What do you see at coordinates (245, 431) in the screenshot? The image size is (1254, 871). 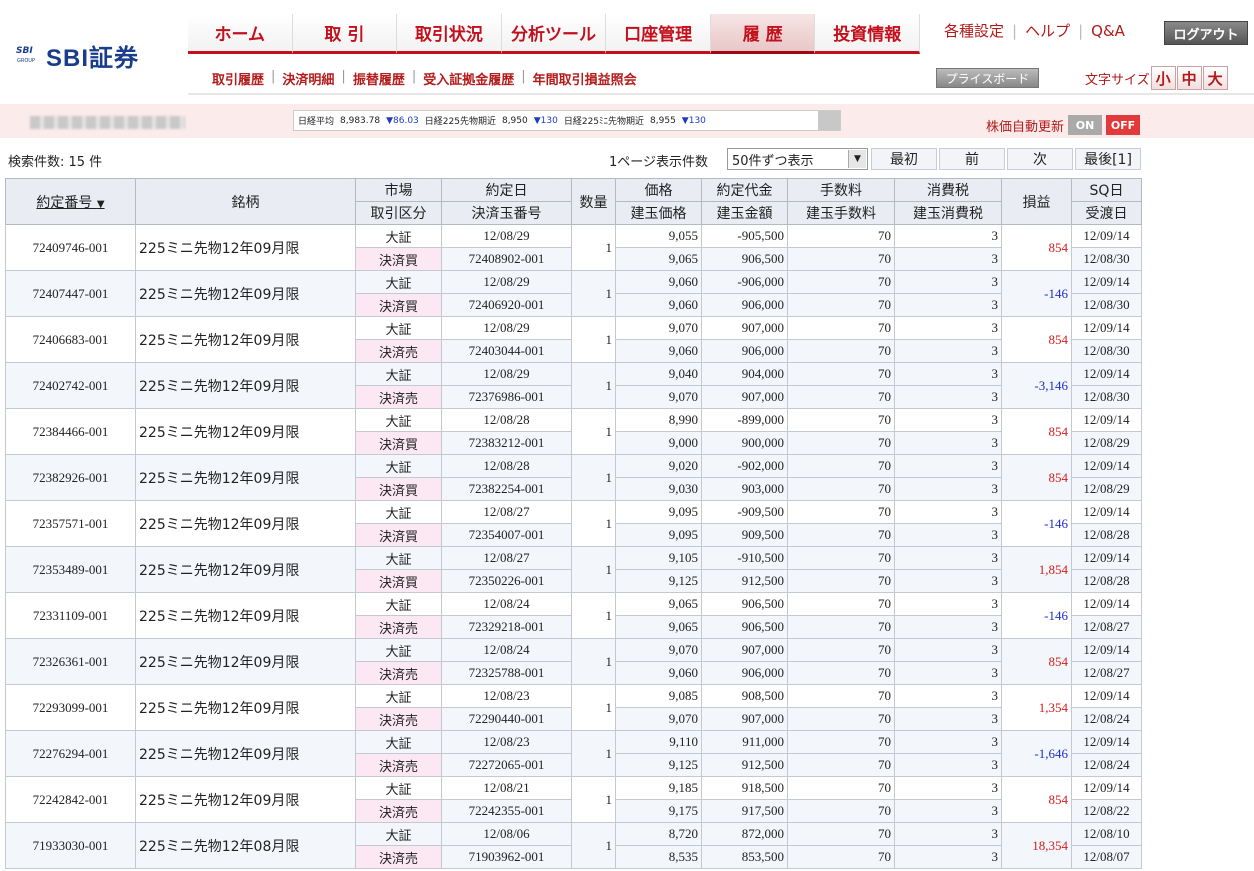 I see `product-name-cell: 225ミニ先物12年09月限` at bounding box center [245, 431].